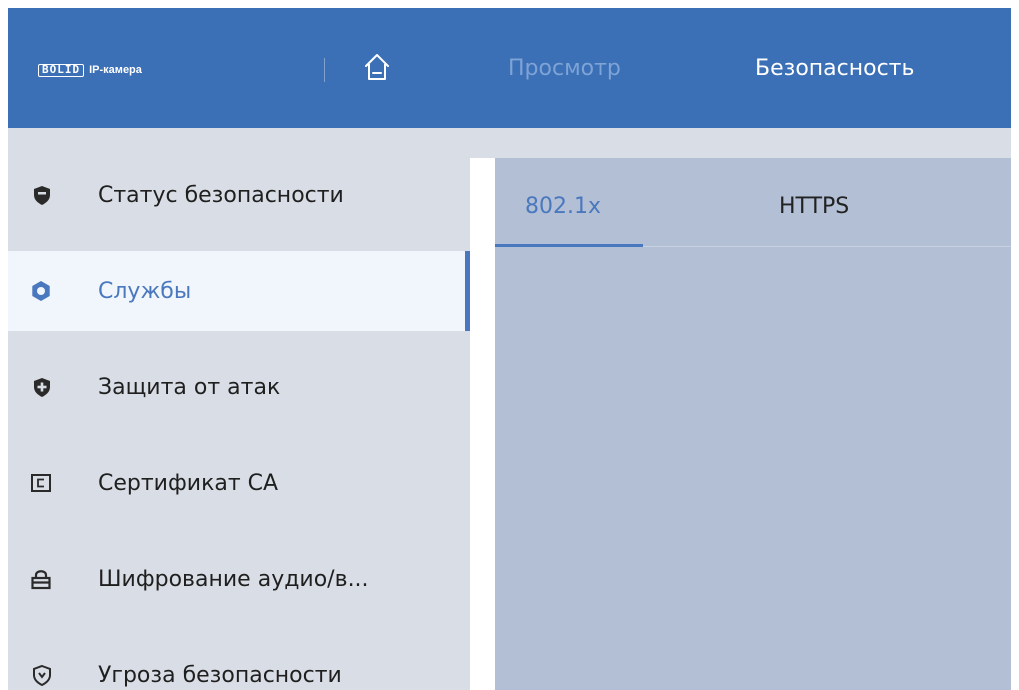 The width and height of the screenshot is (1019, 690). Describe the element at coordinates (324, 70) in the screenshot. I see `header-divider` at that location.